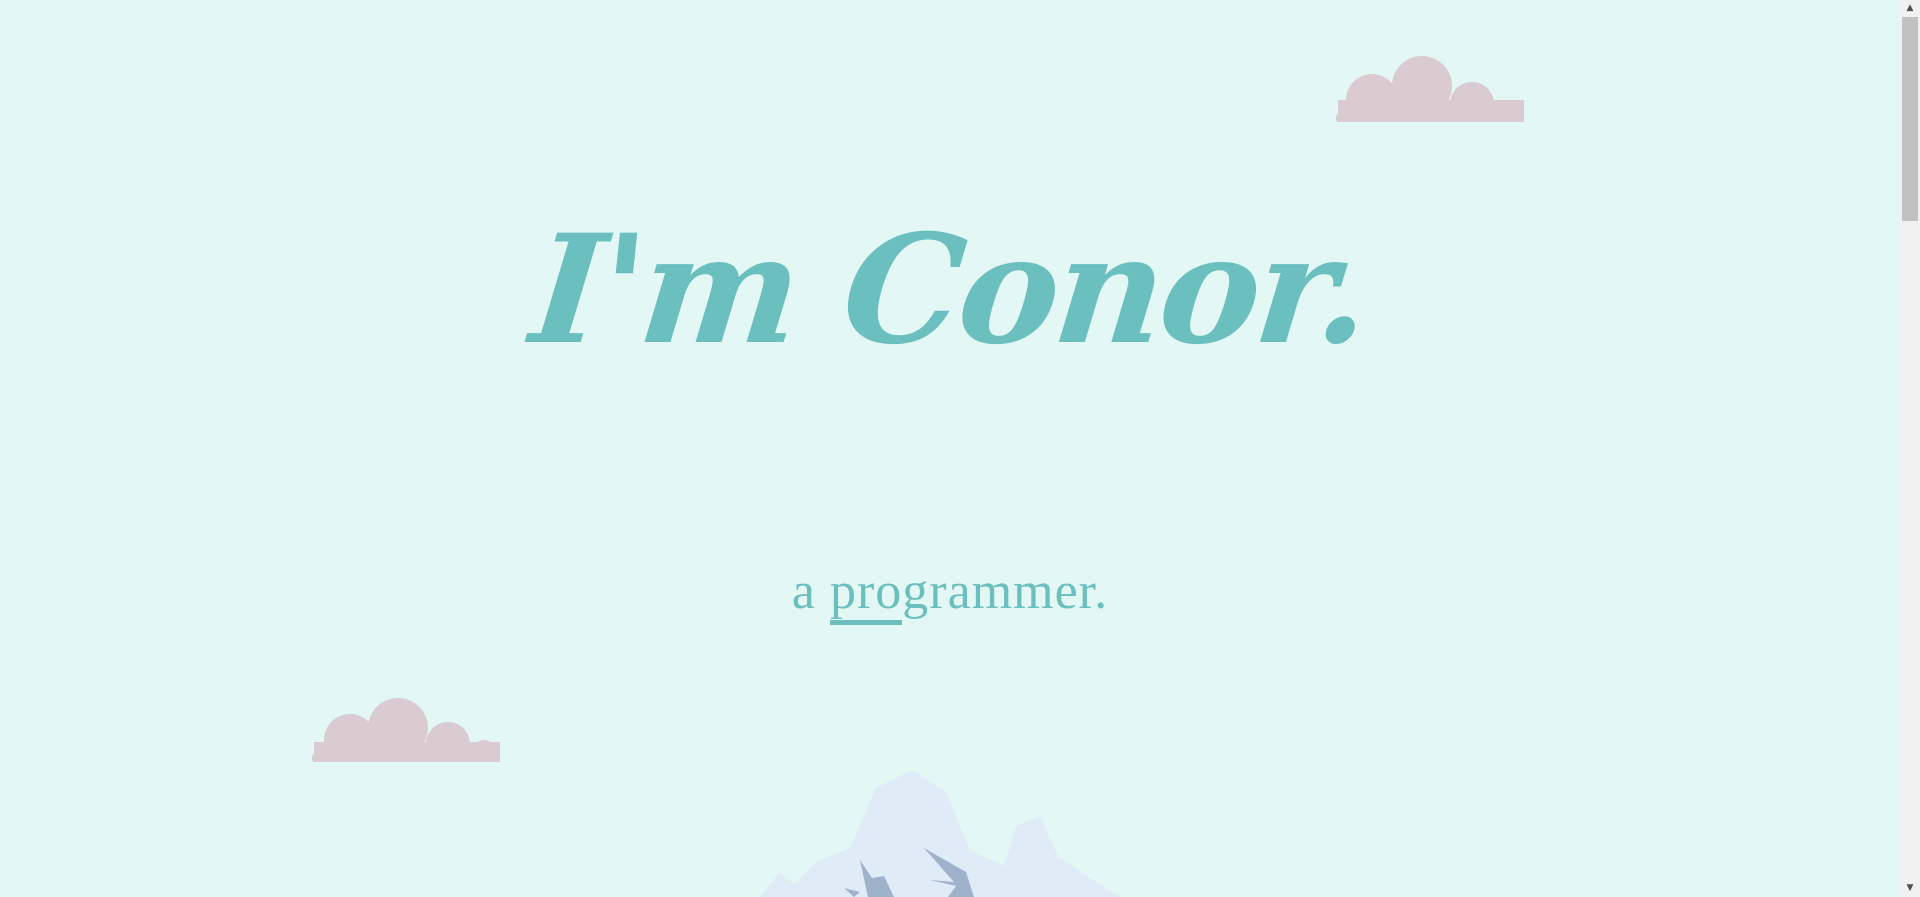  Describe the element at coordinates (950, 290) in the screenshot. I see `page-title: I'm Conor.` at that location.